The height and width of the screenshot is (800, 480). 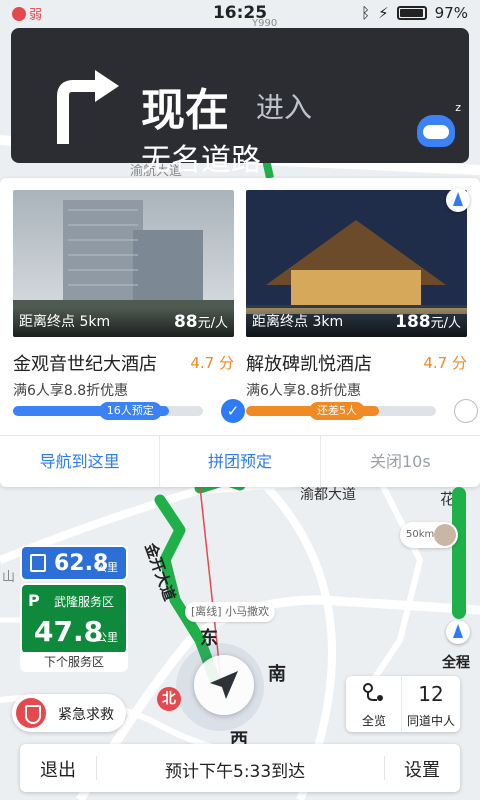 What do you see at coordinates (74, 662) in the screenshot?
I see `service-area-caption: 下个服务区` at bounding box center [74, 662].